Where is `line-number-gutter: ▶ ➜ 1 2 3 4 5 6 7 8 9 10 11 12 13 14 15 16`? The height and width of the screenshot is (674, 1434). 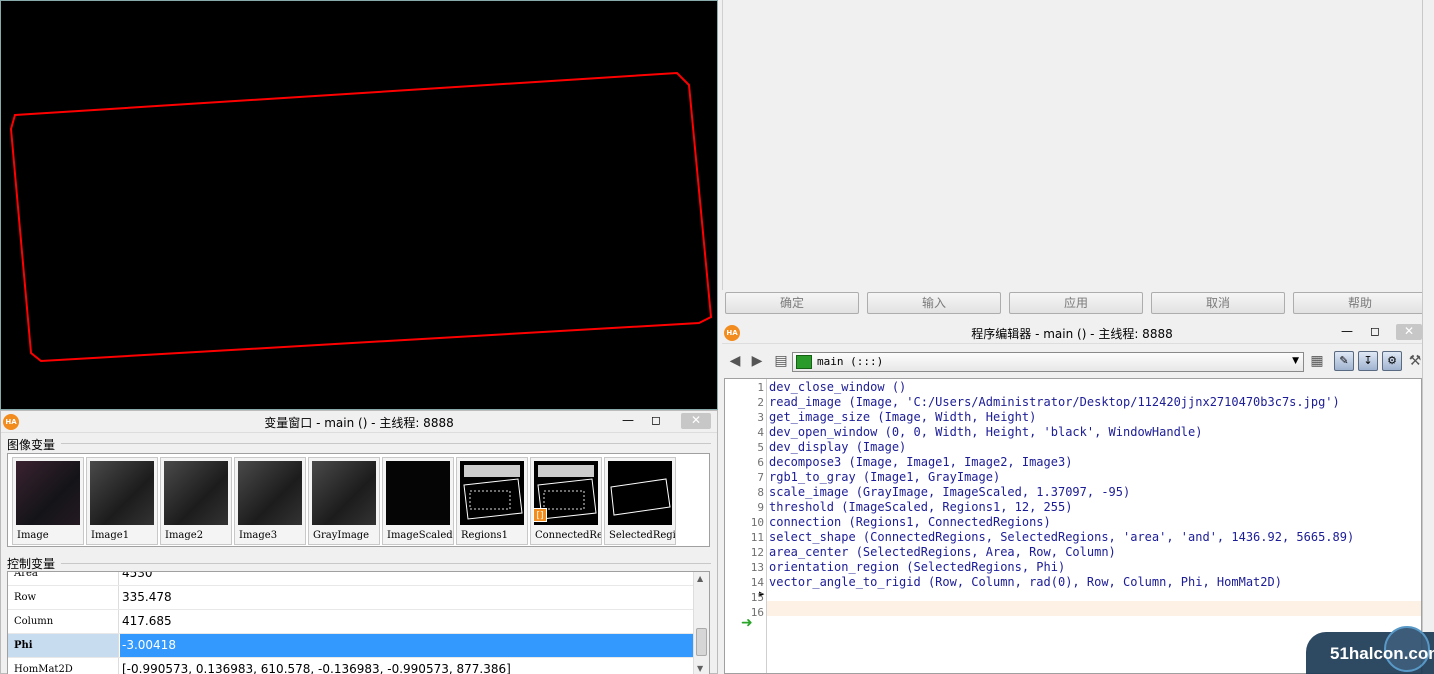 line-number-gutter: ▶ ➜ 1 2 3 4 5 6 7 8 9 10 11 12 13 14 15 16 is located at coordinates (746, 526).